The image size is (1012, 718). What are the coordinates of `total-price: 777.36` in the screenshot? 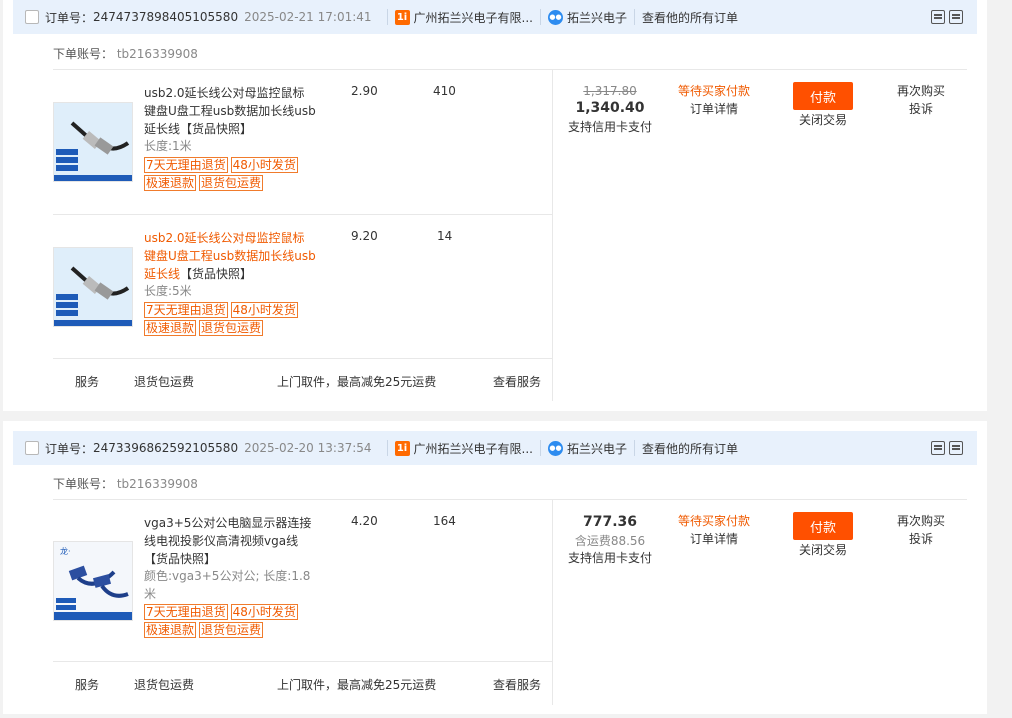 It's located at (610, 522).